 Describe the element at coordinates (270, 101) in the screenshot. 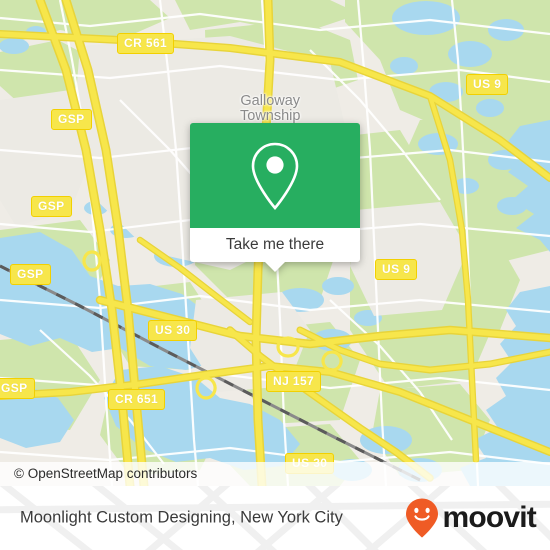

I see `map-place-label-line1: Galloway` at that location.